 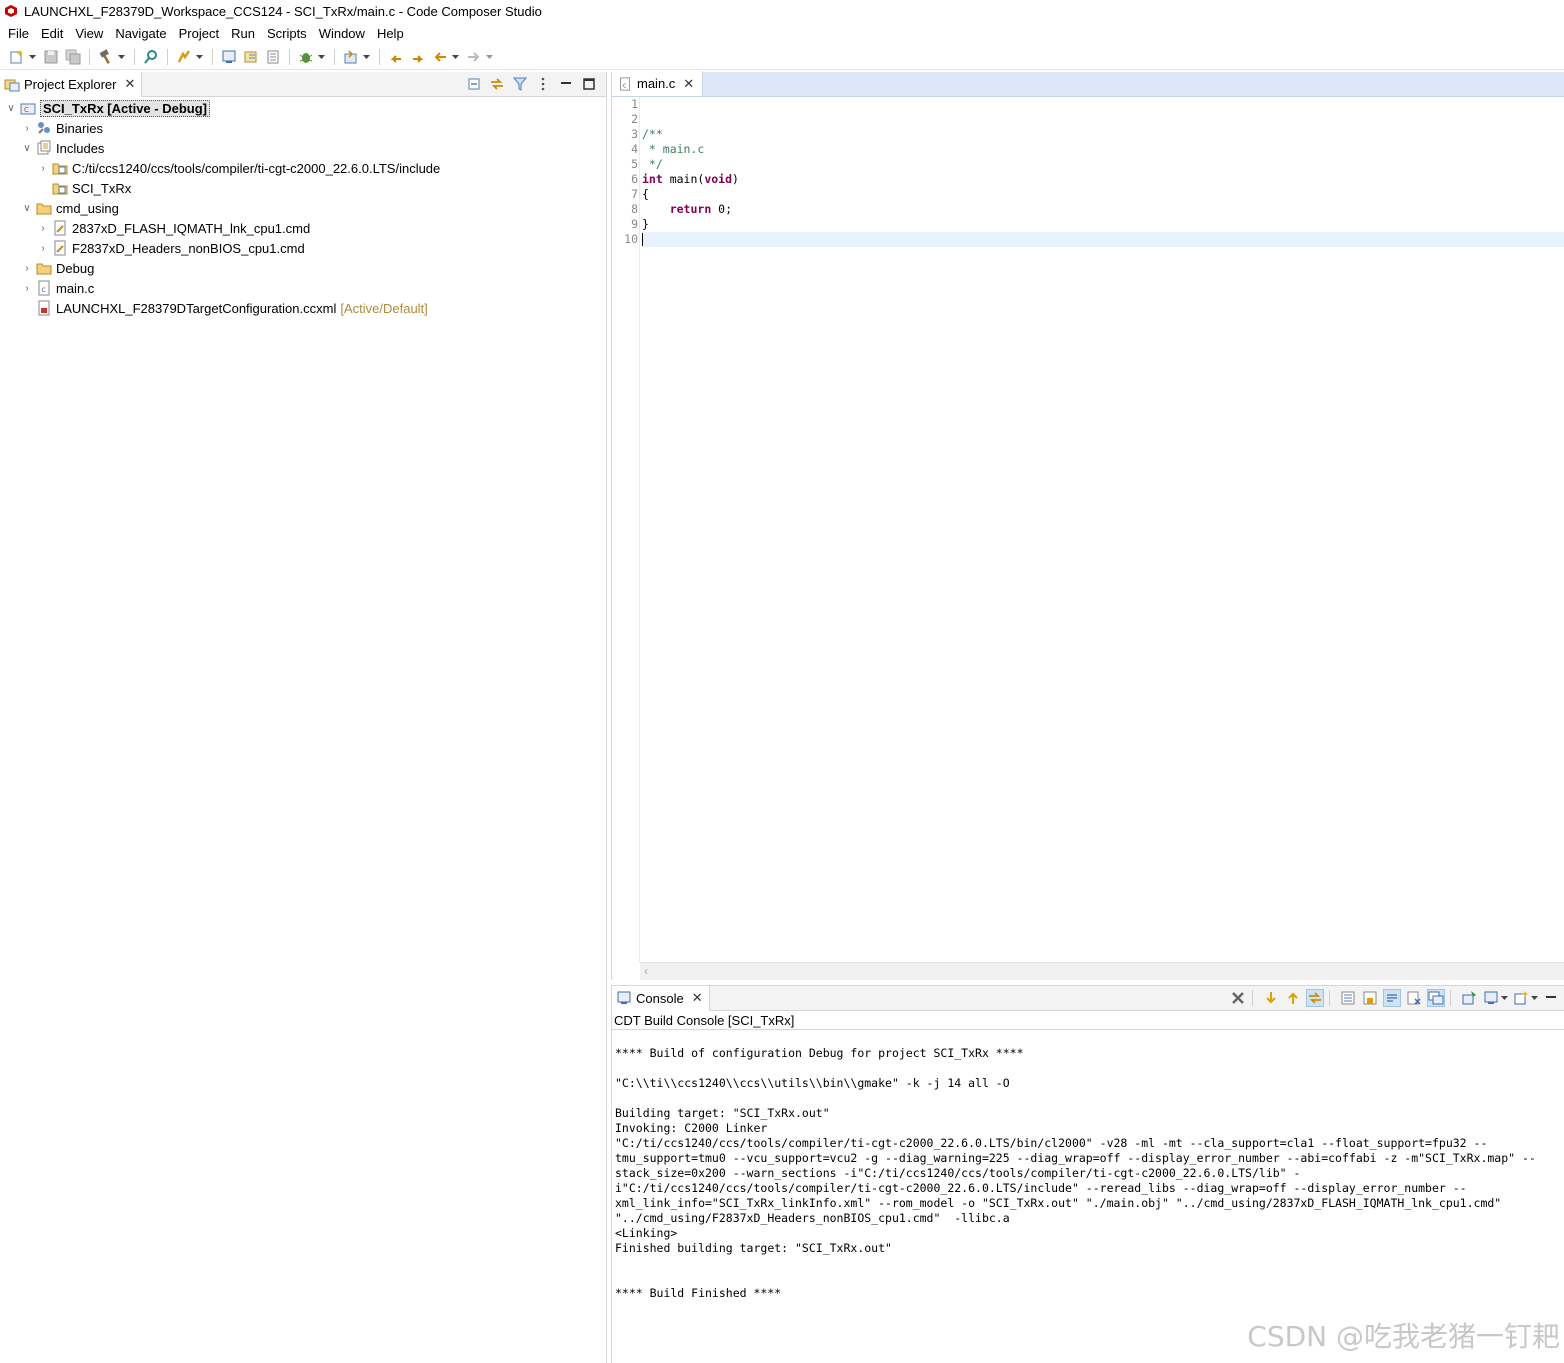 I want to click on prev-annotation-icon, so click(x=396, y=57).